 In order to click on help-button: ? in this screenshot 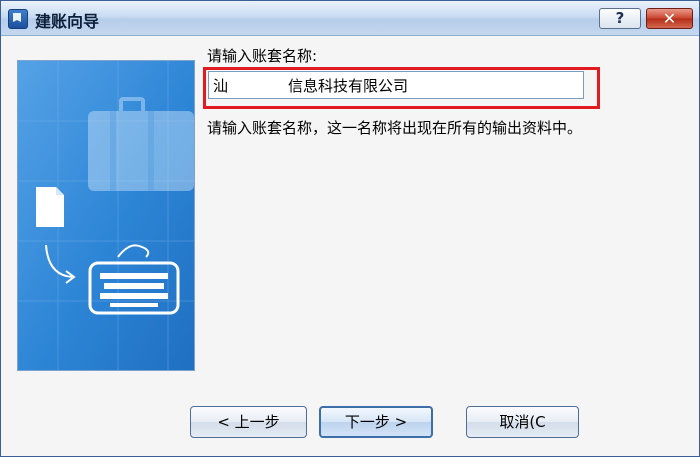, I will do `click(620, 18)`.